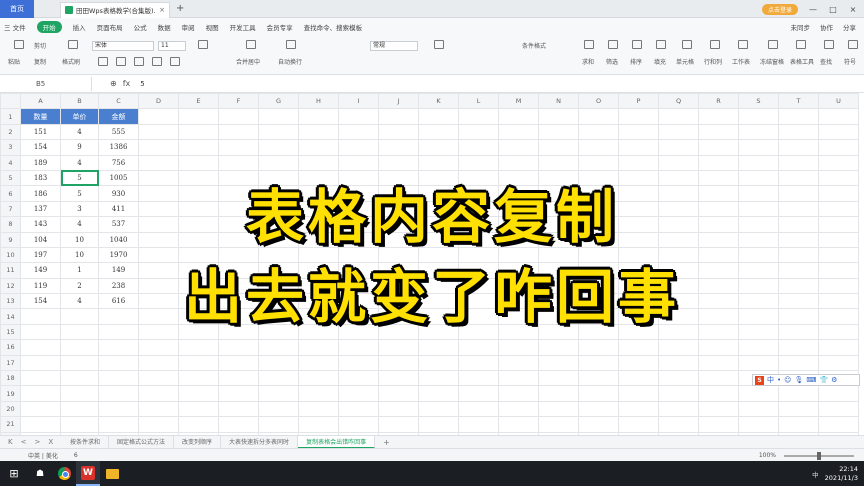  Describe the element at coordinates (518, 424) in the screenshot. I see `cell-m21` at that location.